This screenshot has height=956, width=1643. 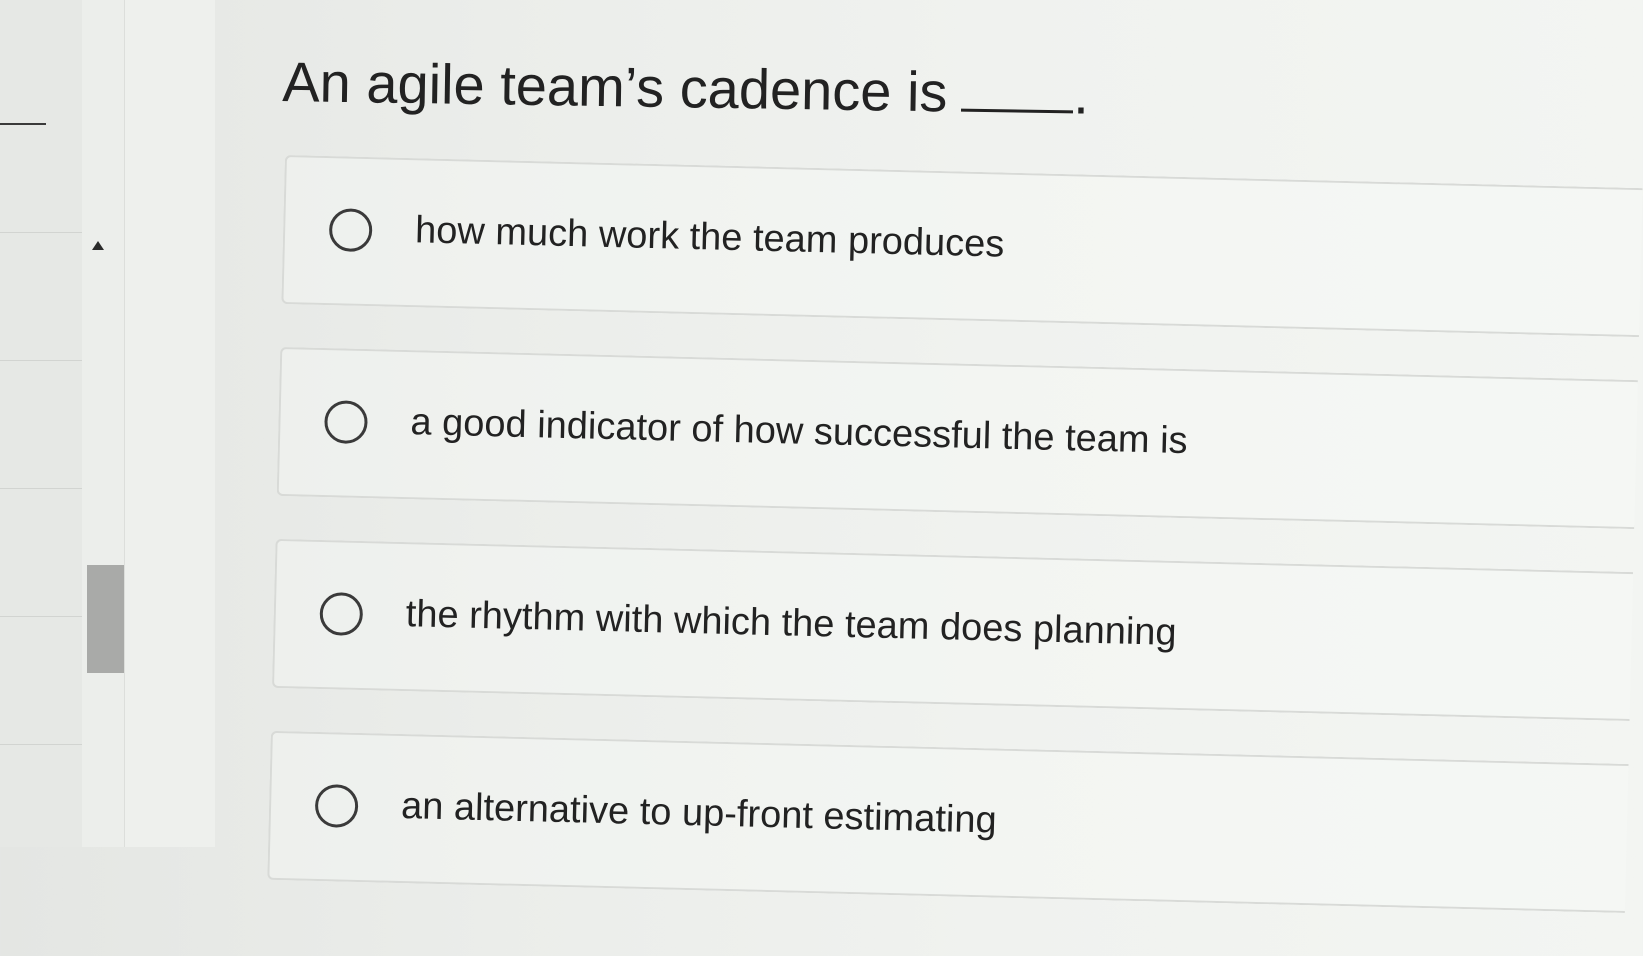 What do you see at coordinates (98, 245) in the screenshot?
I see `scroll-up-caret-icon` at bounding box center [98, 245].